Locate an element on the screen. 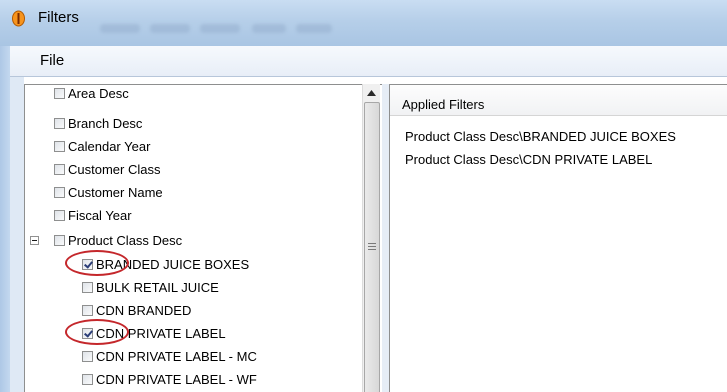 This screenshot has width=727, height=392. tree-item-label: Area Desc is located at coordinates (98, 93).